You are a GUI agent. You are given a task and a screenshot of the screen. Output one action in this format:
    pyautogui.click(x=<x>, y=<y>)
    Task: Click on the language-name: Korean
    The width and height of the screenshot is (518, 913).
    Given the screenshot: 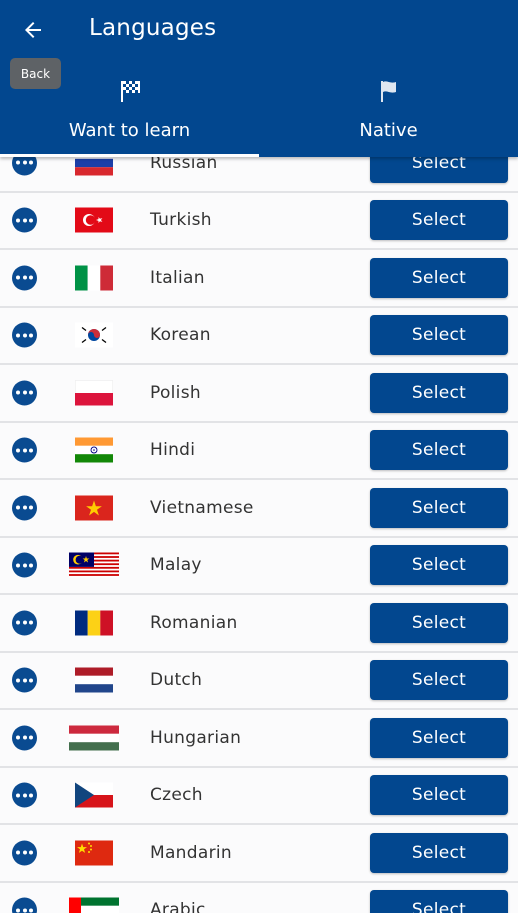 What is the action you would take?
    pyautogui.click(x=180, y=335)
    